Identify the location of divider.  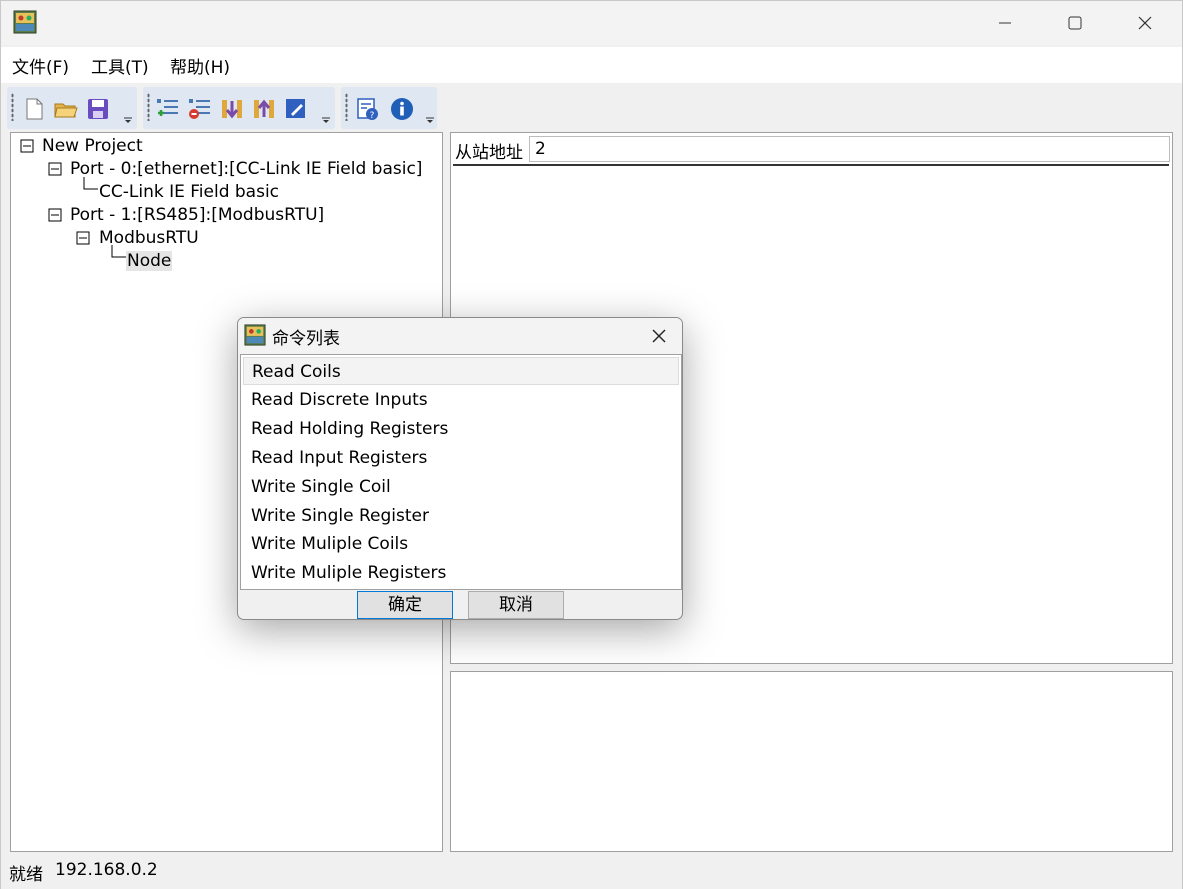
(811, 165).